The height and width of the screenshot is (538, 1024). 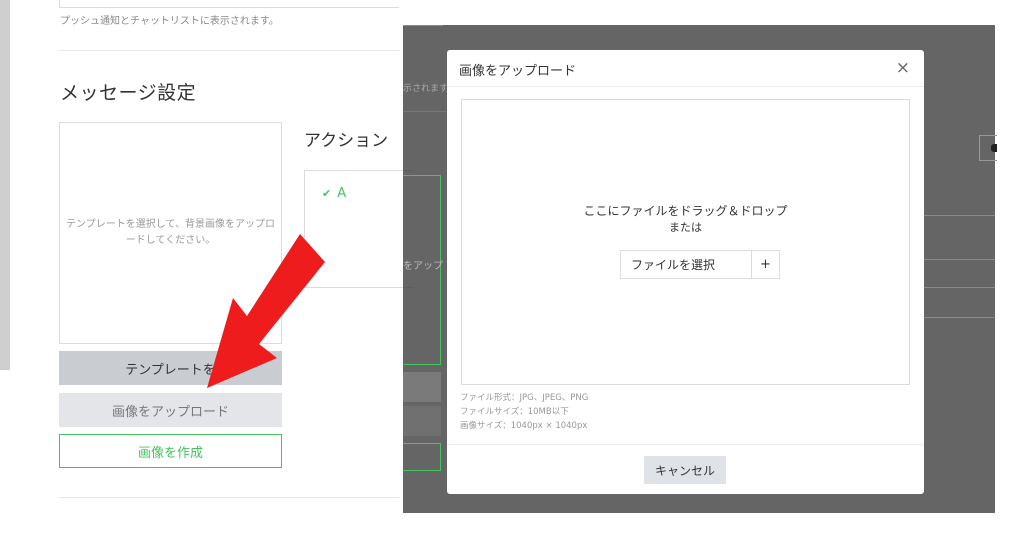 I want to click on file-select-button: ファイルを選択 +, so click(x=700, y=264).